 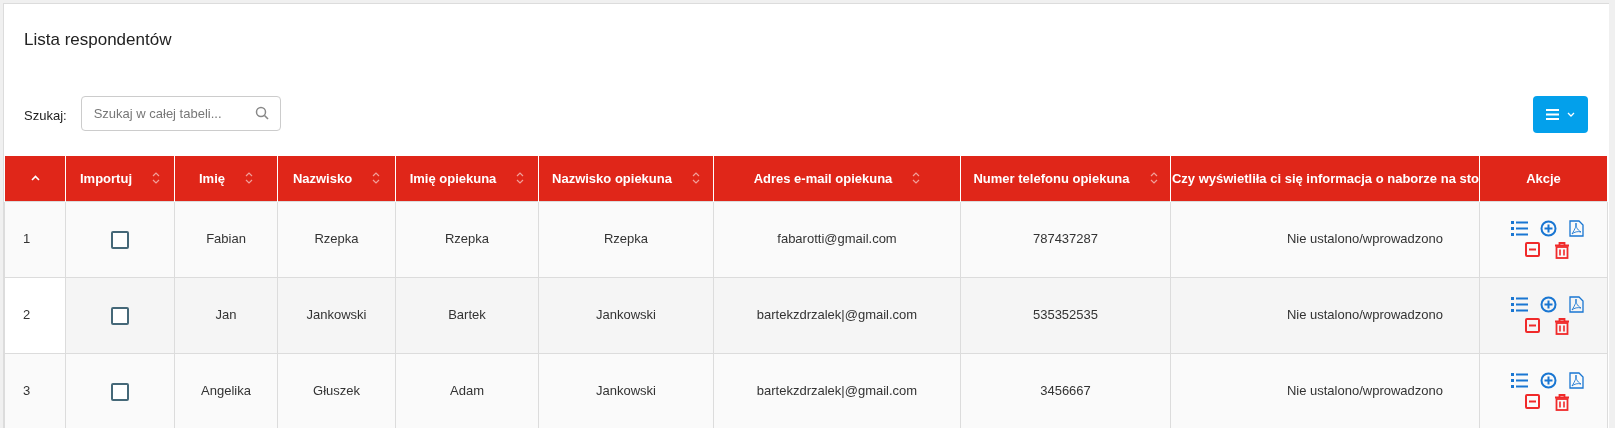 I want to click on column-header, so click(x=35, y=178).